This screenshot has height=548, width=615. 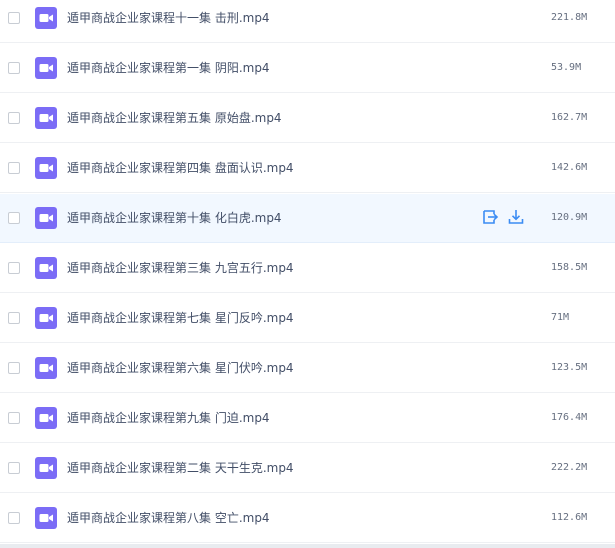 What do you see at coordinates (307, 268) in the screenshot?
I see `file-row: 遁甲商战企业家课程第三集 九宫五行.mp4 158.5M` at bounding box center [307, 268].